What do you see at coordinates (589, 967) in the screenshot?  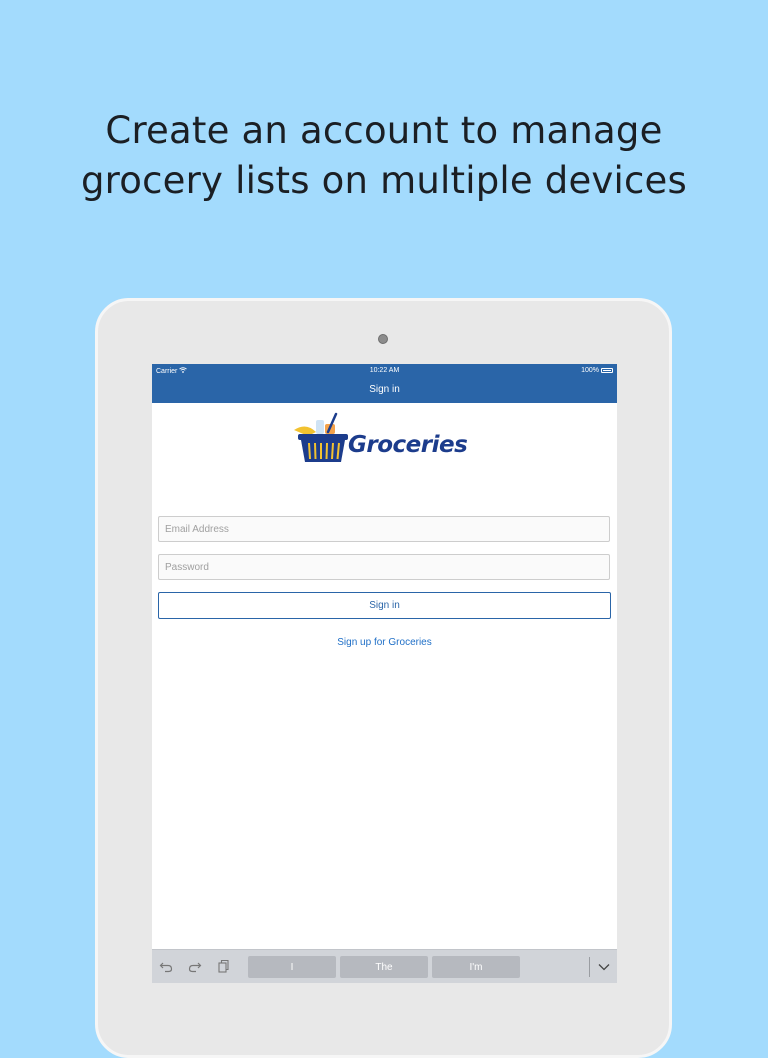 I see `toolbar-divider` at bounding box center [589, 967].